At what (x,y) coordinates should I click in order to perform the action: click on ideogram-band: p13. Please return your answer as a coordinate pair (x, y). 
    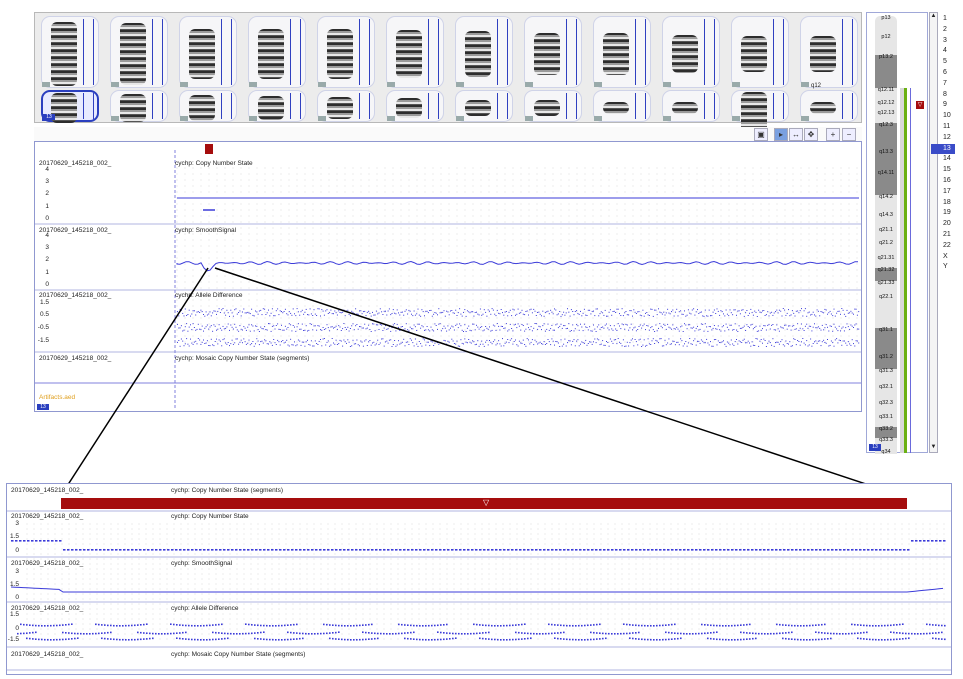
    Looking at the image, I should click on (886, 25).